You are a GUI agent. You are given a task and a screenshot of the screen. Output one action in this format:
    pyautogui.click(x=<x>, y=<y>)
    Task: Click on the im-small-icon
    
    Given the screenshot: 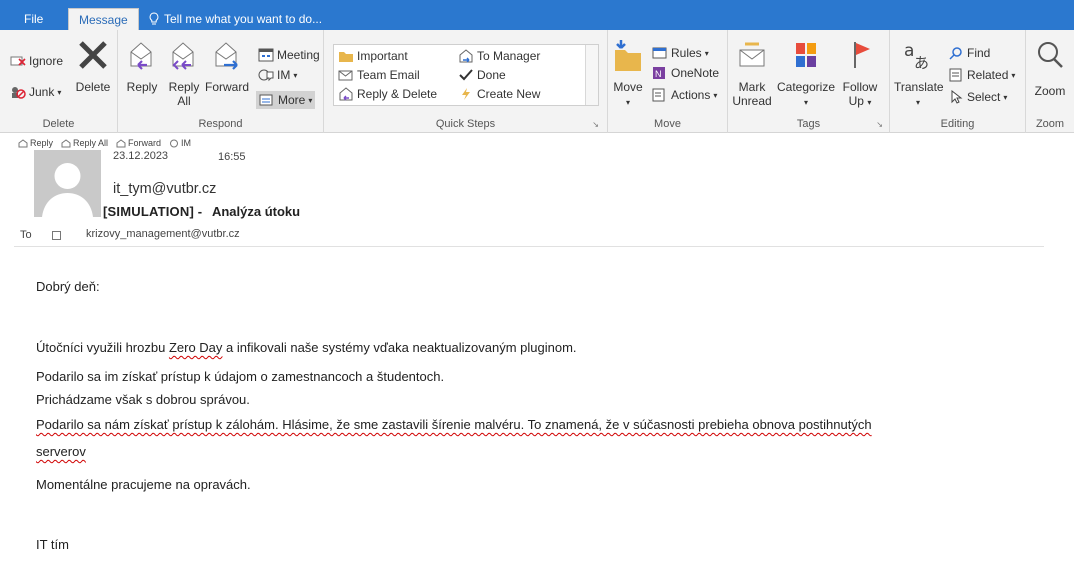 What is the action you would take?
    pyautogui.click(x=174, y=143)
    